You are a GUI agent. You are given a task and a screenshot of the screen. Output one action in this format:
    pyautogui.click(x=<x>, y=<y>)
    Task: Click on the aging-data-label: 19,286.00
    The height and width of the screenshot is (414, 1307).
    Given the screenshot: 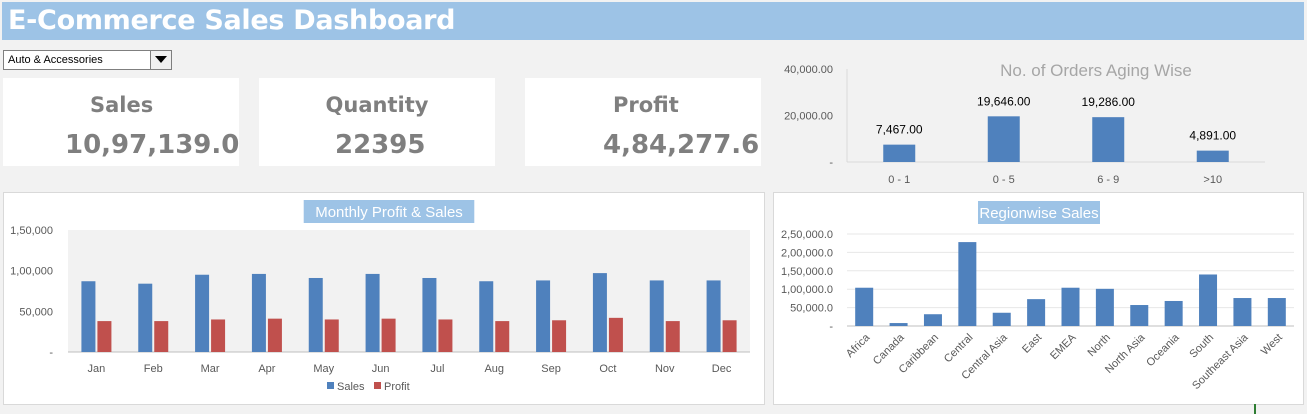 What is the action you would take?
    pyautogui.click(x=1109, y=102)
    